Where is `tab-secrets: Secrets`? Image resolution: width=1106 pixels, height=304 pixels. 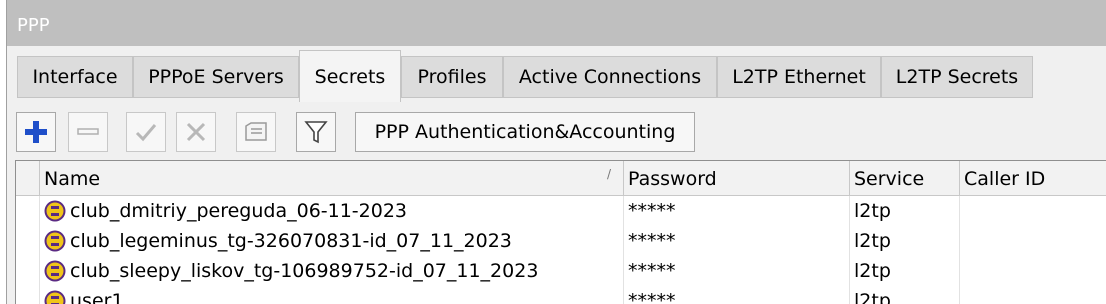 tab-secrets: Secrets is located at coordinates (350, 76).